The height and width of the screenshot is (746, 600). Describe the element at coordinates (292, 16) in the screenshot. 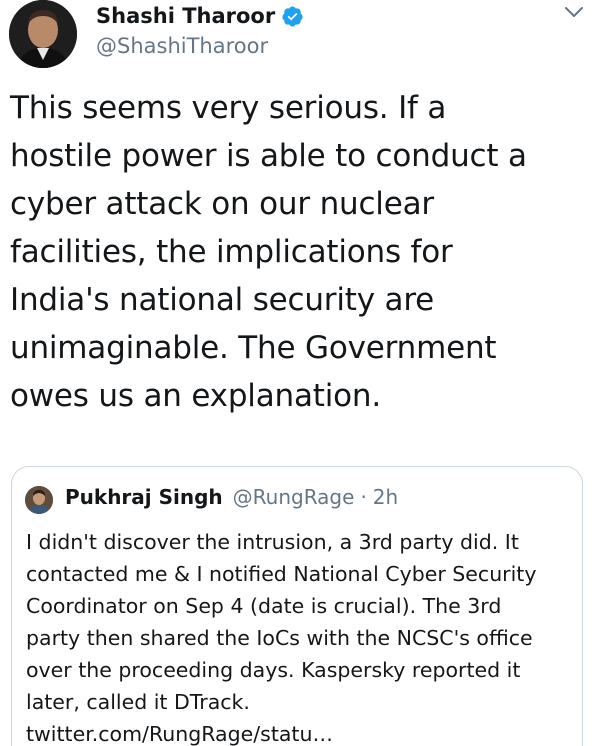

I see `verified-badge-icon` at that location.